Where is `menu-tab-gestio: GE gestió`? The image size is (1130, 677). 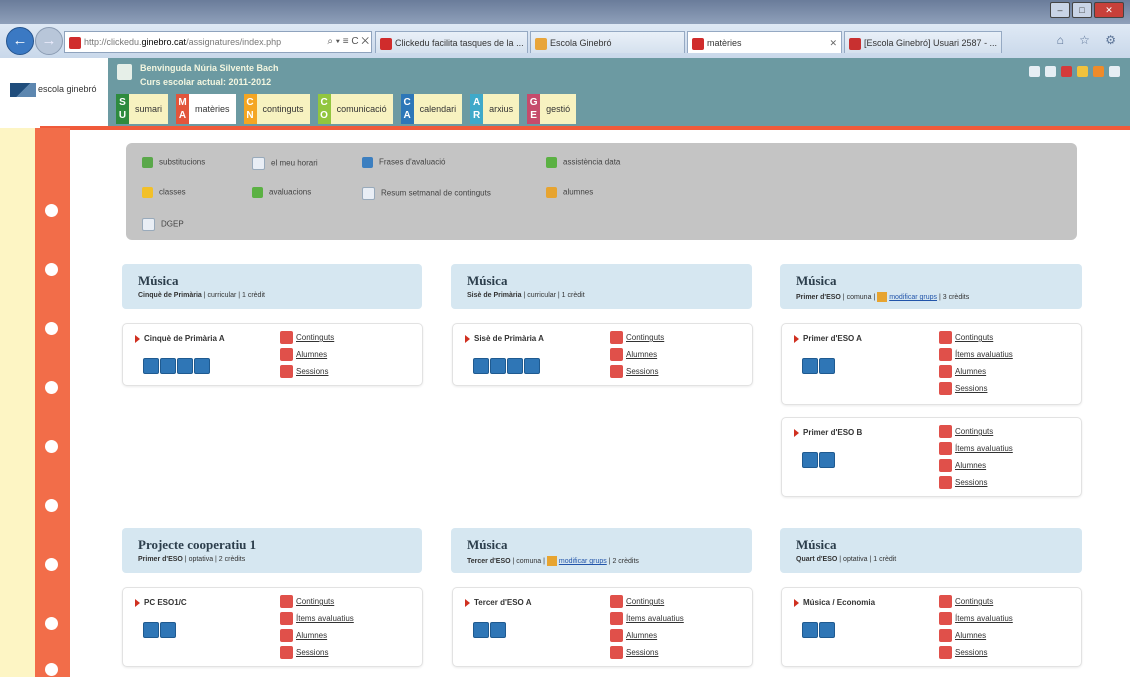
menu-tab-gestio: GE gestió is located at coordinates (552, 109).